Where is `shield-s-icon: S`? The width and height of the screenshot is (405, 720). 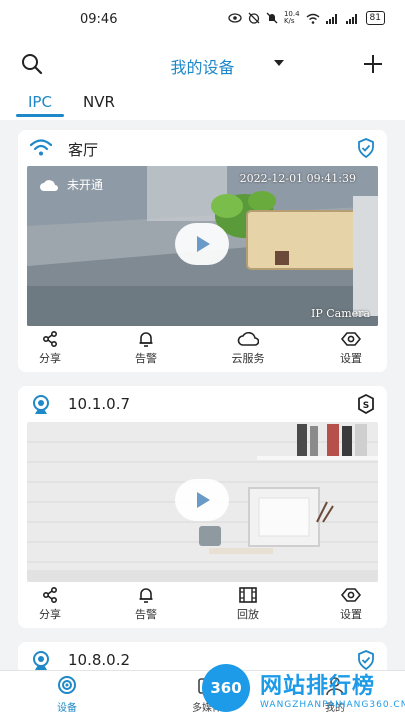
shield-s-icon: S is located at coordinates (366, 404).